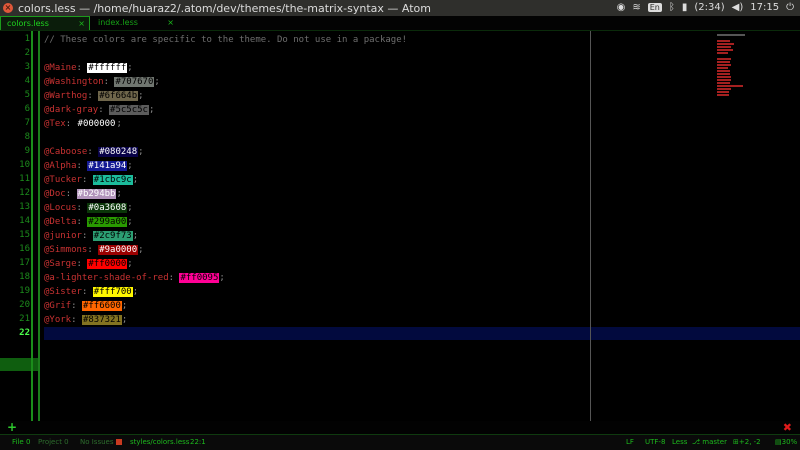  What do you see at coordinates (764, 7) in the screenshot?
I see `clock: 17:15` at bounding box center [764, 7].